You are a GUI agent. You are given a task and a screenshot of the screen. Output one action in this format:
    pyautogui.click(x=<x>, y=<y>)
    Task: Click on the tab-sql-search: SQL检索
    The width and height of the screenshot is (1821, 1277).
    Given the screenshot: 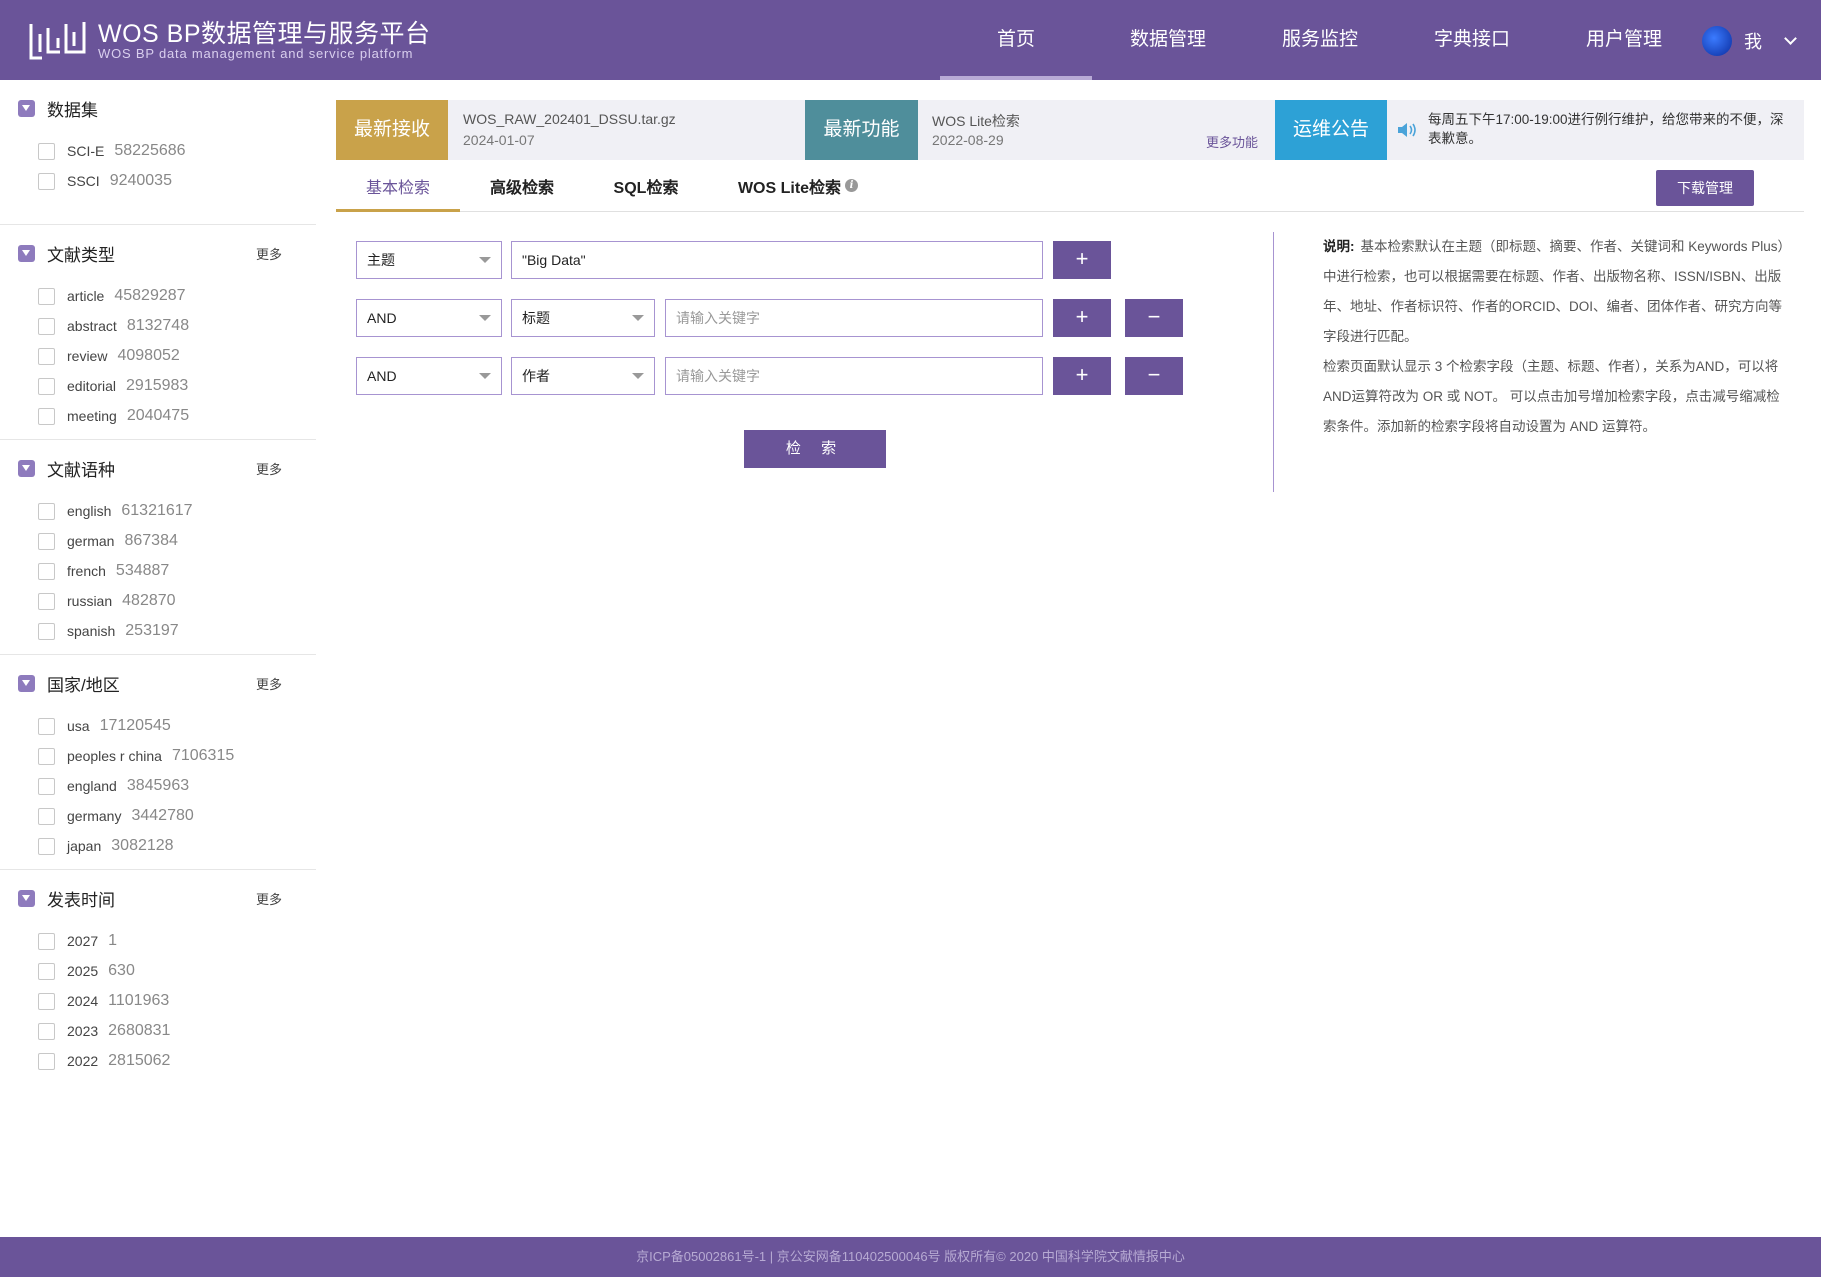 What is the action you would take?
    pyautogui.click(x=646, y=190)
    